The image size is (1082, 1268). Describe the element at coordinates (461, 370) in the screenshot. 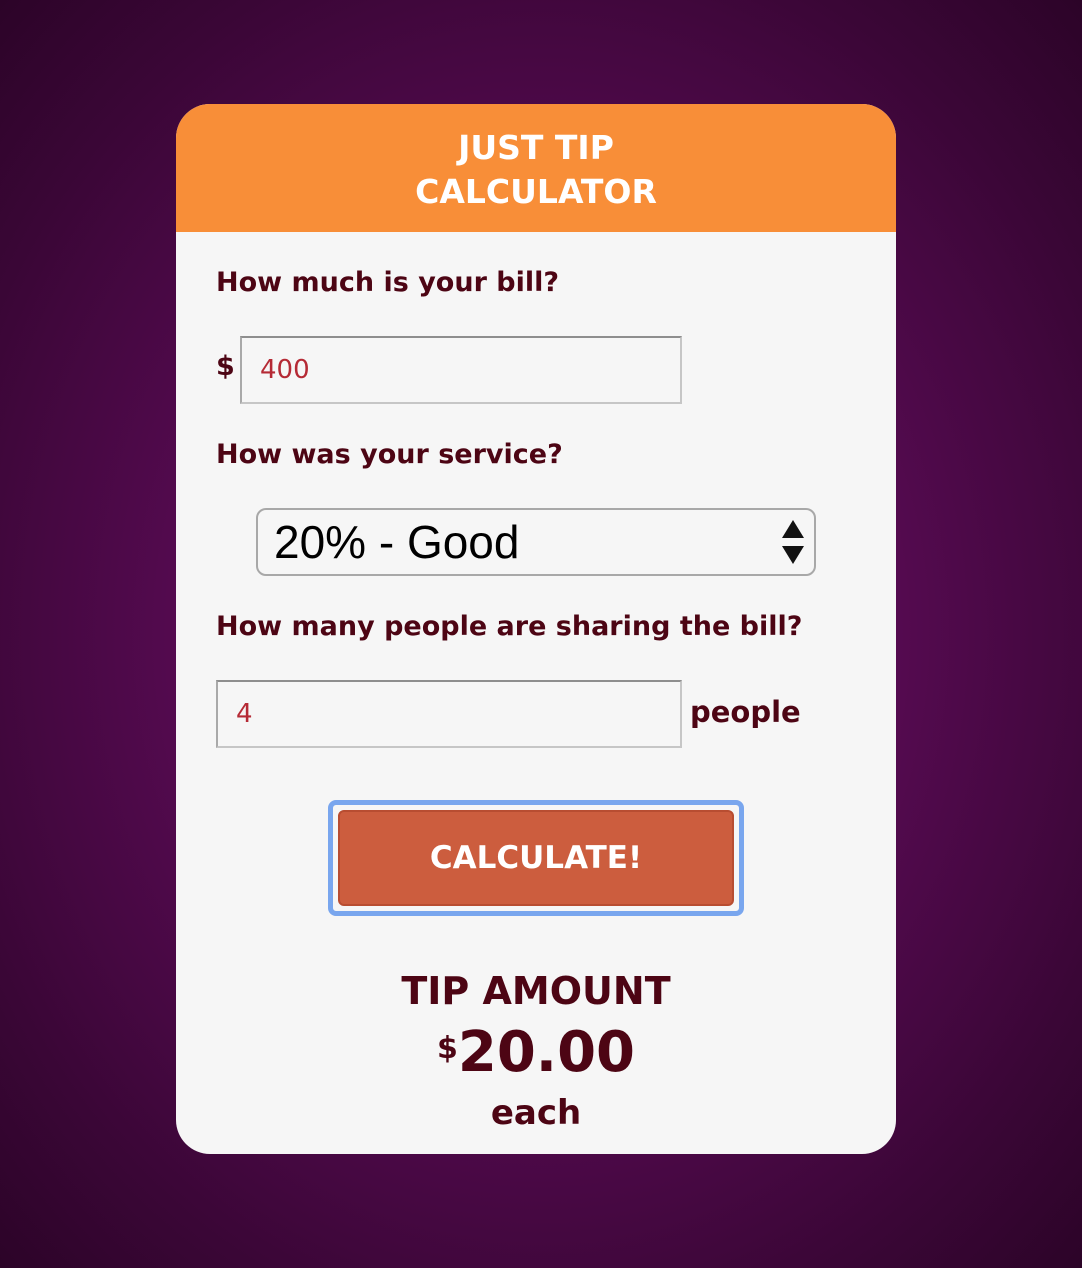

I see `bill-amount-input: 400` at that location.